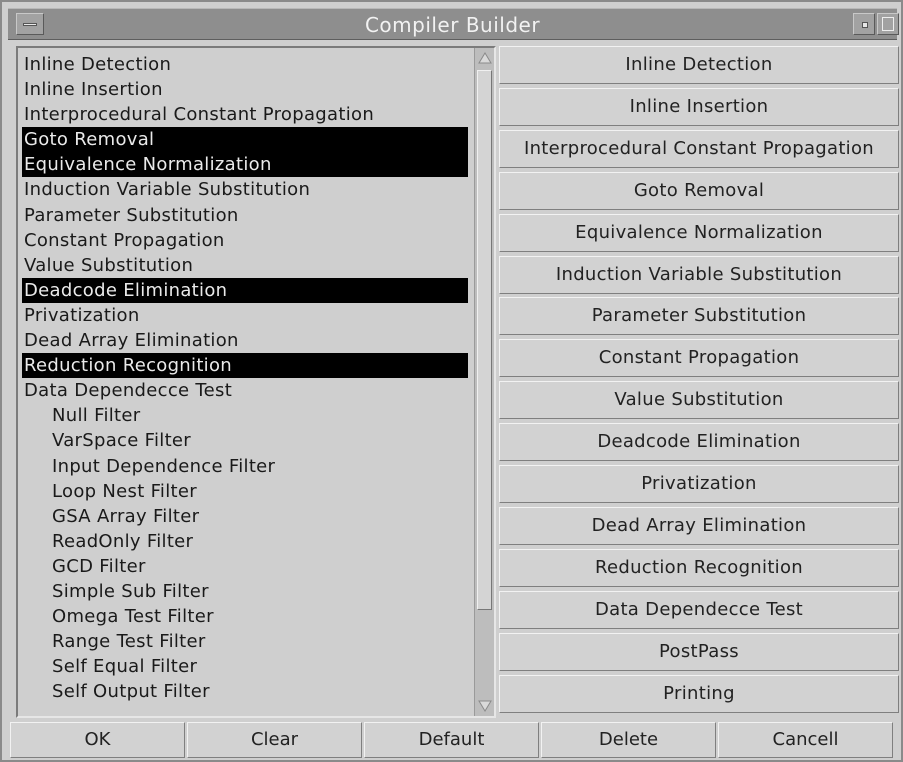 The height and width of the screenshot is (762, 903). I want to click on pass-button: Printing, so click(699, 694).